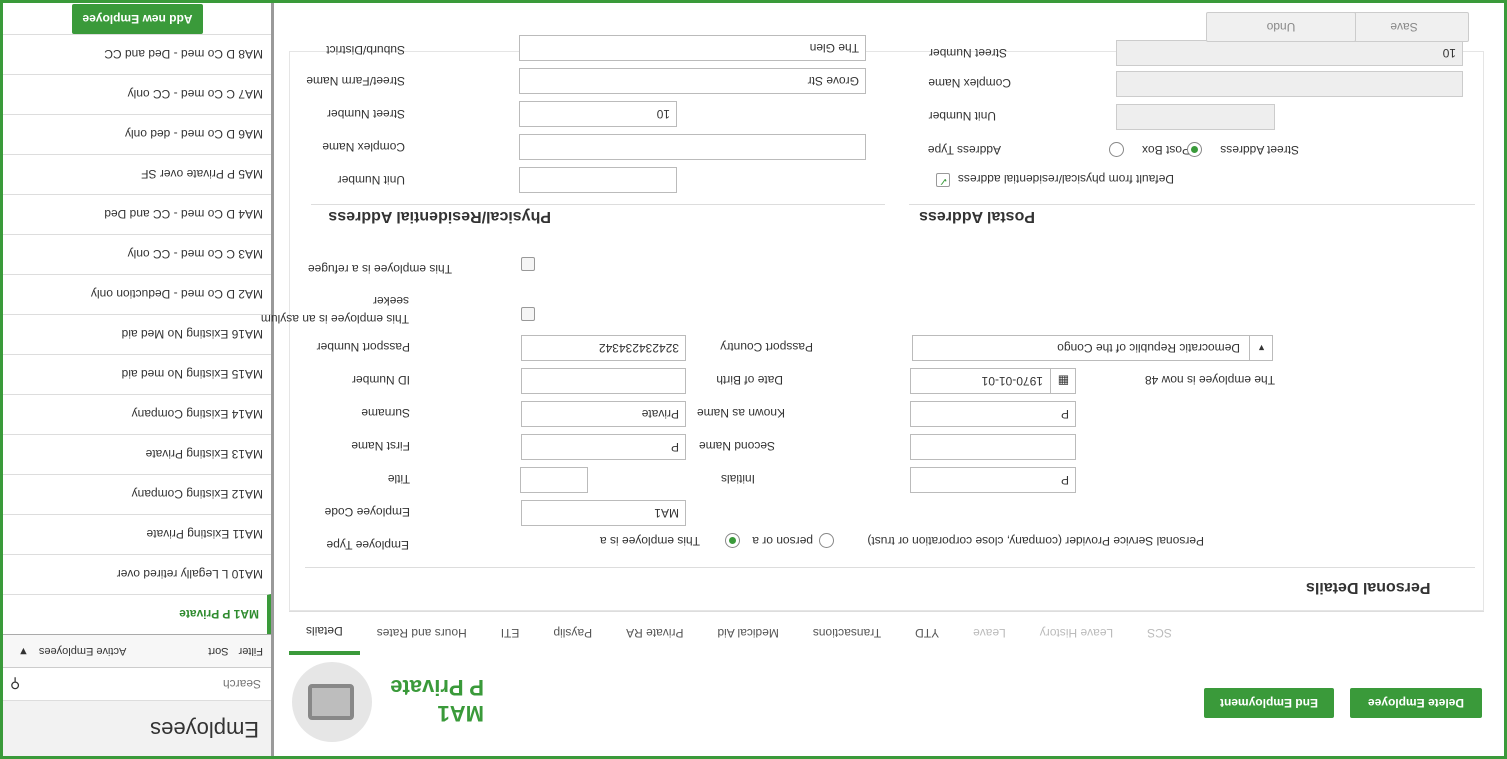 The image size is (1507, 759). I want to click on undo-button: Undo, so click(1281, 27).